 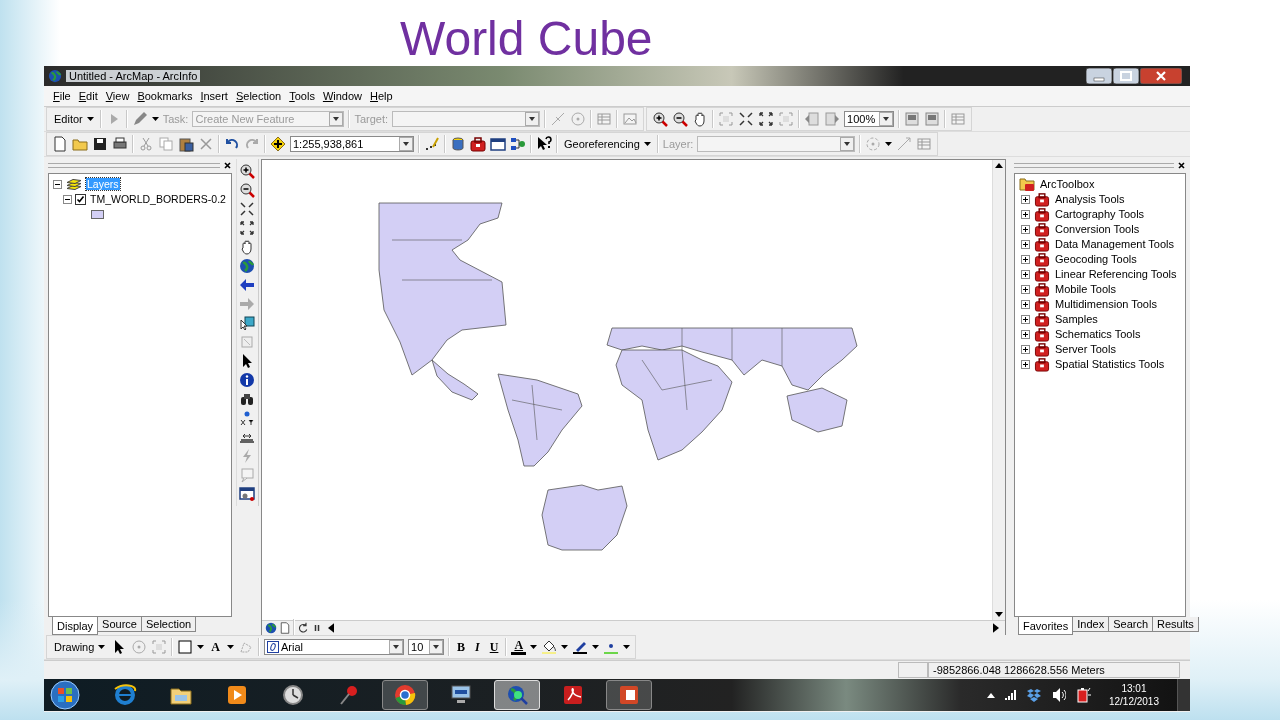 I want to click on toolbox-item: Cartography Tools, so click(x=1100, y=214).